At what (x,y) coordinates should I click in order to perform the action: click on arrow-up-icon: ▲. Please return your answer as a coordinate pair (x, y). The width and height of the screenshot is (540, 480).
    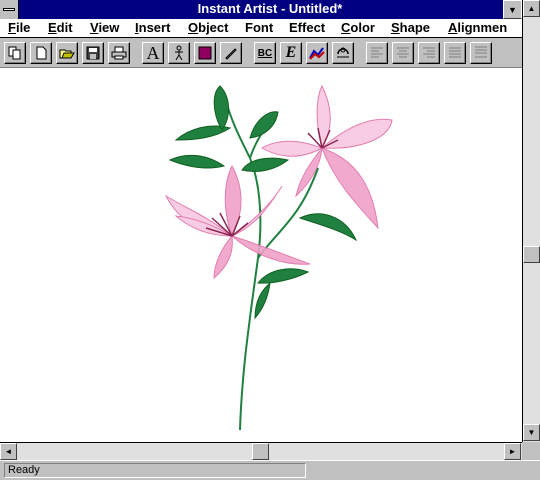
    Looking at the image, I should click on (531, 8).